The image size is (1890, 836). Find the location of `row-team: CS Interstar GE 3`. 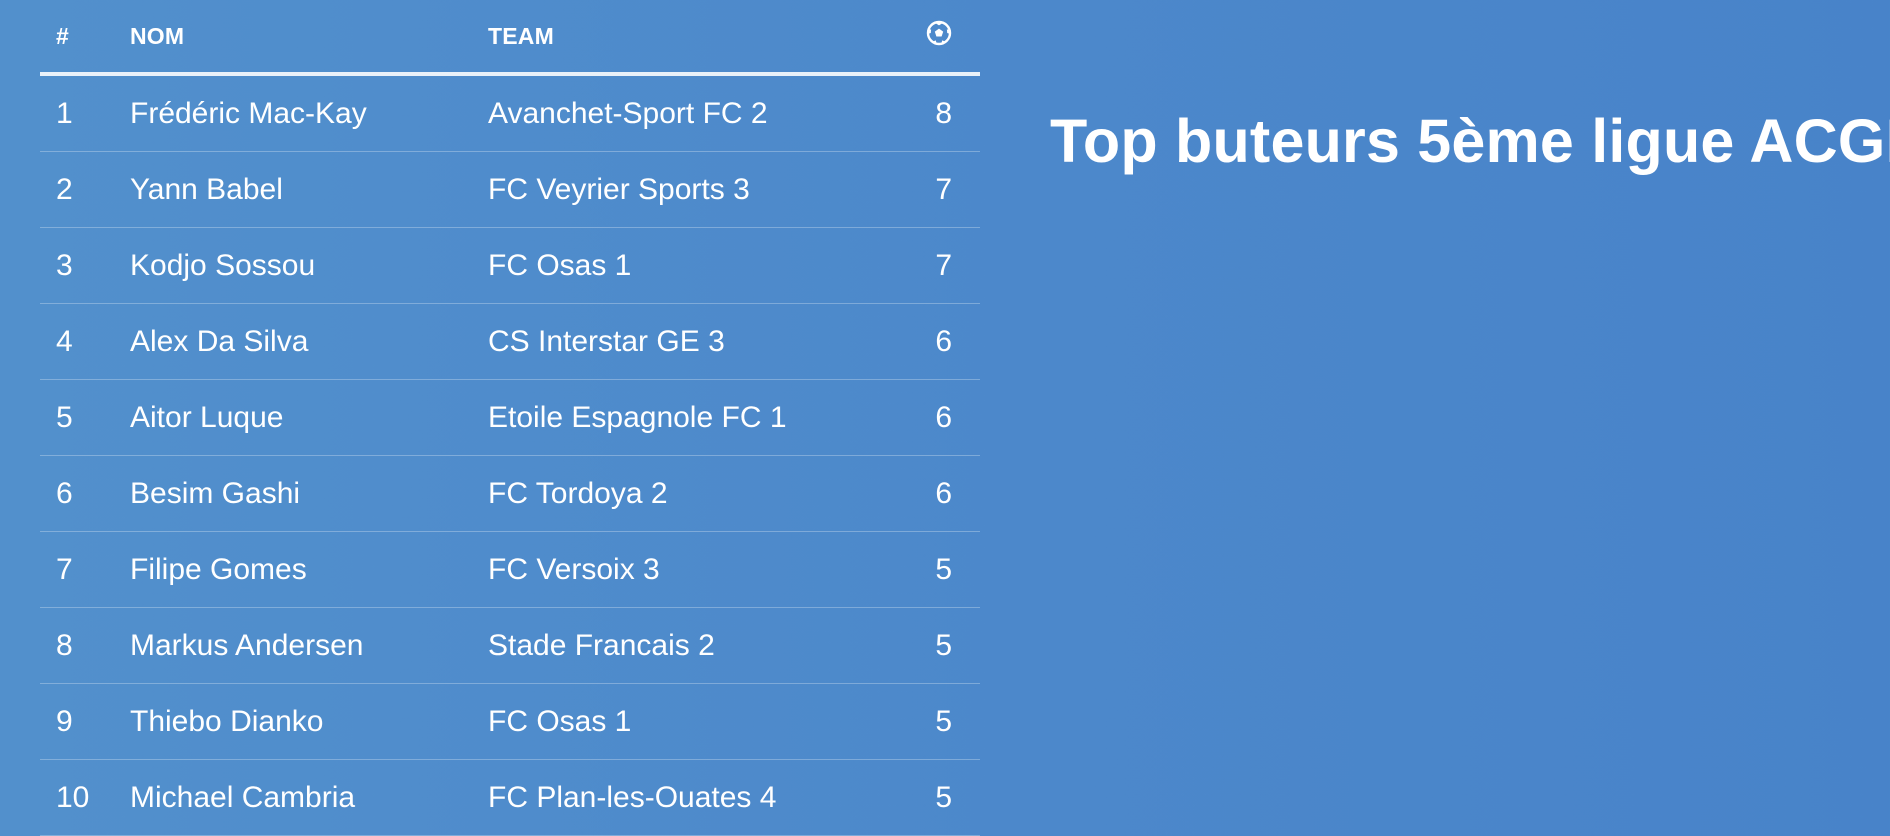

row-team: CS Interstar GE 3 is located at coordinates (606, 341).